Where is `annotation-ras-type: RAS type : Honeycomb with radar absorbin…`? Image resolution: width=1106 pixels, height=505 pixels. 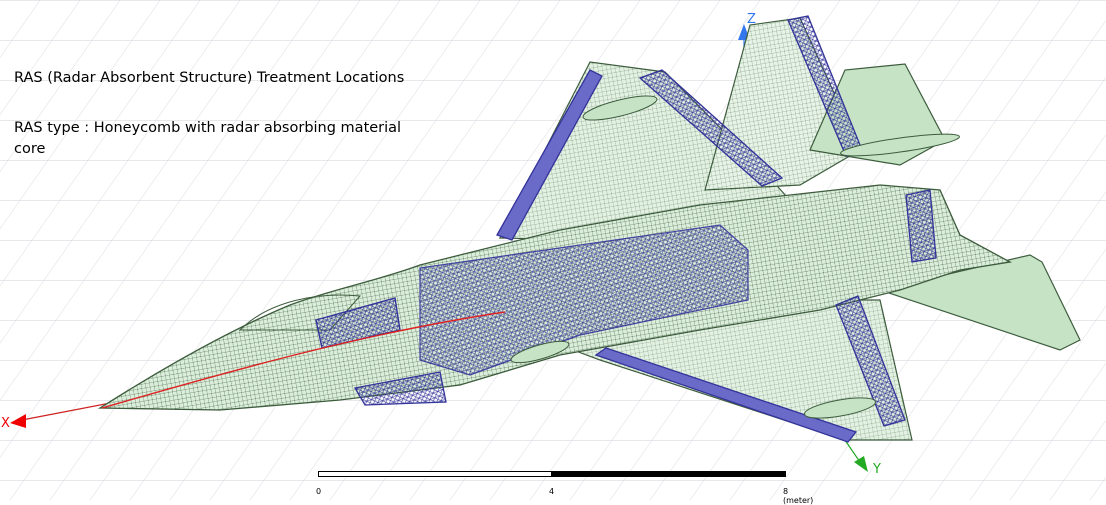
annotation-ras-type: RAS type : Honeycomb with radar absorbin… is located at coordinates (208, 138).